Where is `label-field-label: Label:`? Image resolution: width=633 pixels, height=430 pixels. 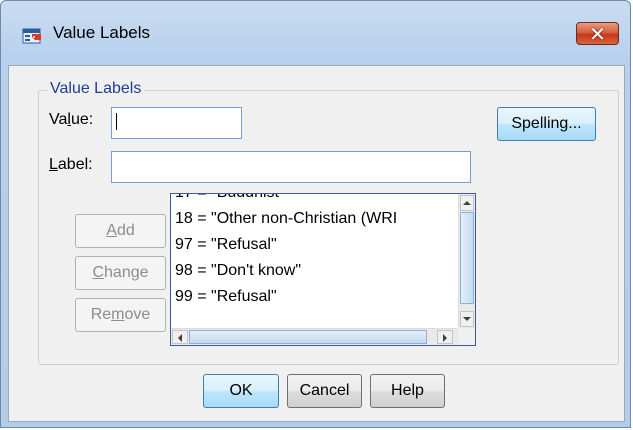
label-field-label: Label: is located at coordinates (71, 164).